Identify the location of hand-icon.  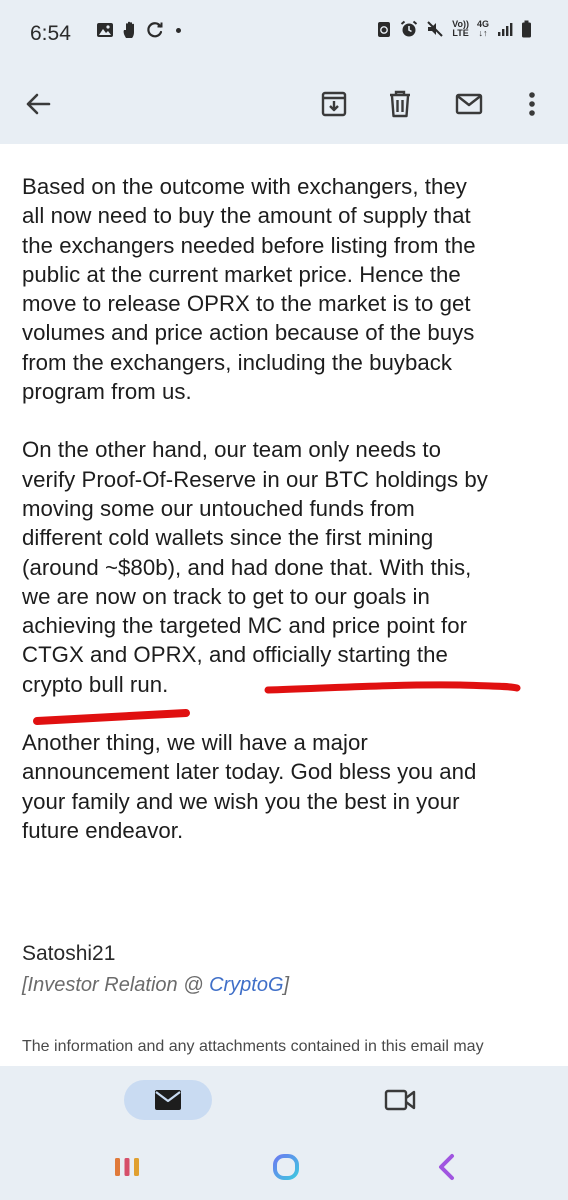
(128, 29).